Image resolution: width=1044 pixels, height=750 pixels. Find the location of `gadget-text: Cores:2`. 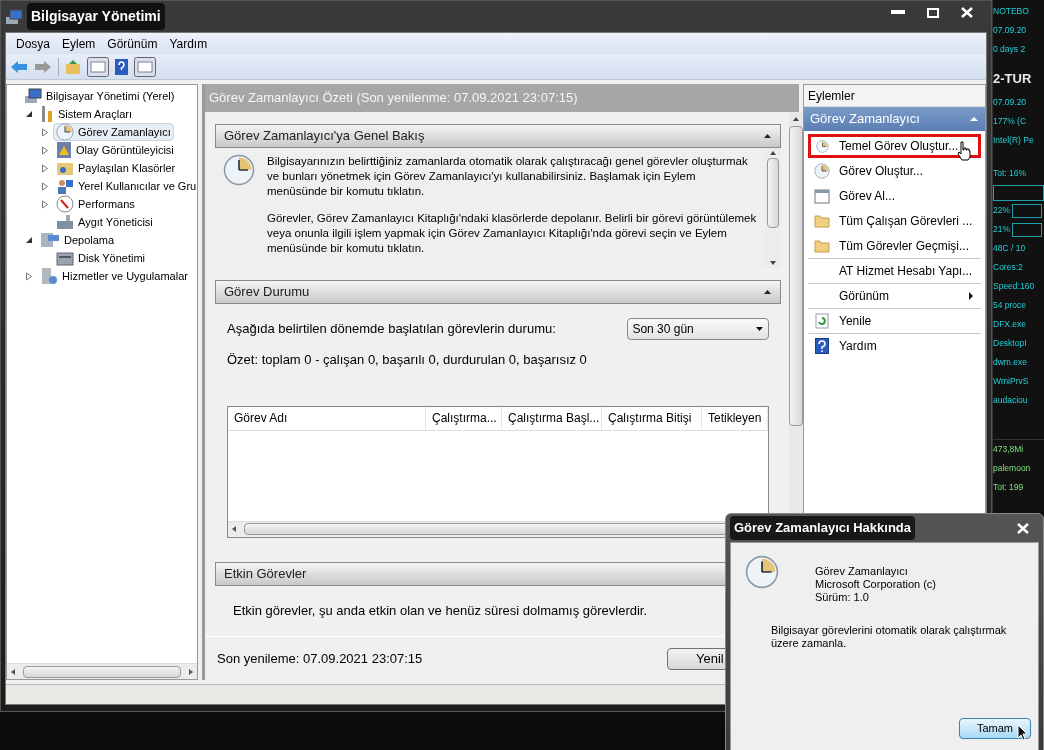

gadget-text: Cores:2 is located at coordinates (1008, 267).